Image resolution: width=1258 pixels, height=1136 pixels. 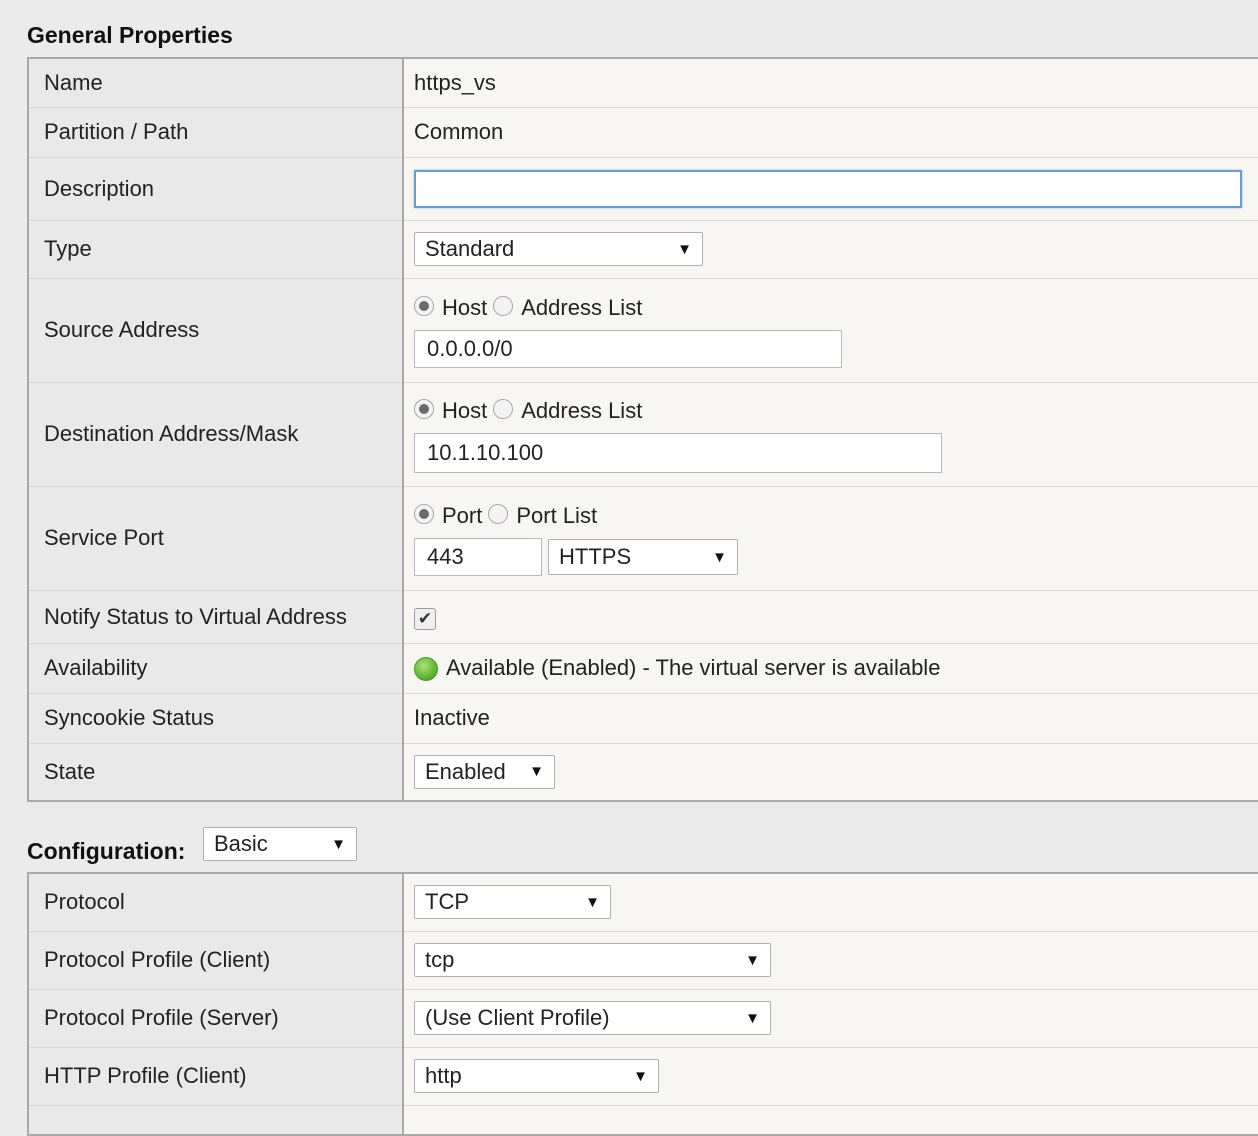 I want to click on http-profile-select: http ▼, so click(x=536, y=1076).